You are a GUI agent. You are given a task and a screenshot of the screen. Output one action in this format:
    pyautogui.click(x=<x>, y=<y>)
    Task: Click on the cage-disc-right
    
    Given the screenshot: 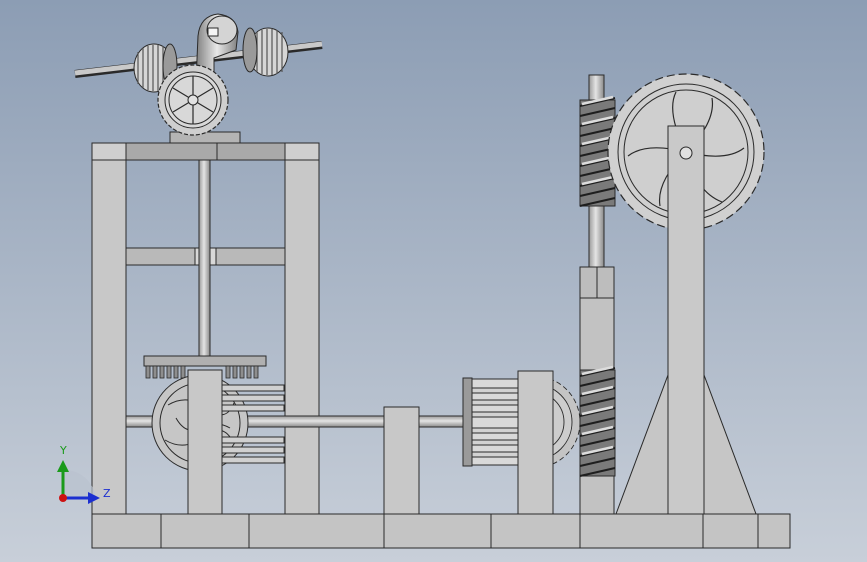 What is the action you would take?
    pyautogui.click(x=467, y=422)
    